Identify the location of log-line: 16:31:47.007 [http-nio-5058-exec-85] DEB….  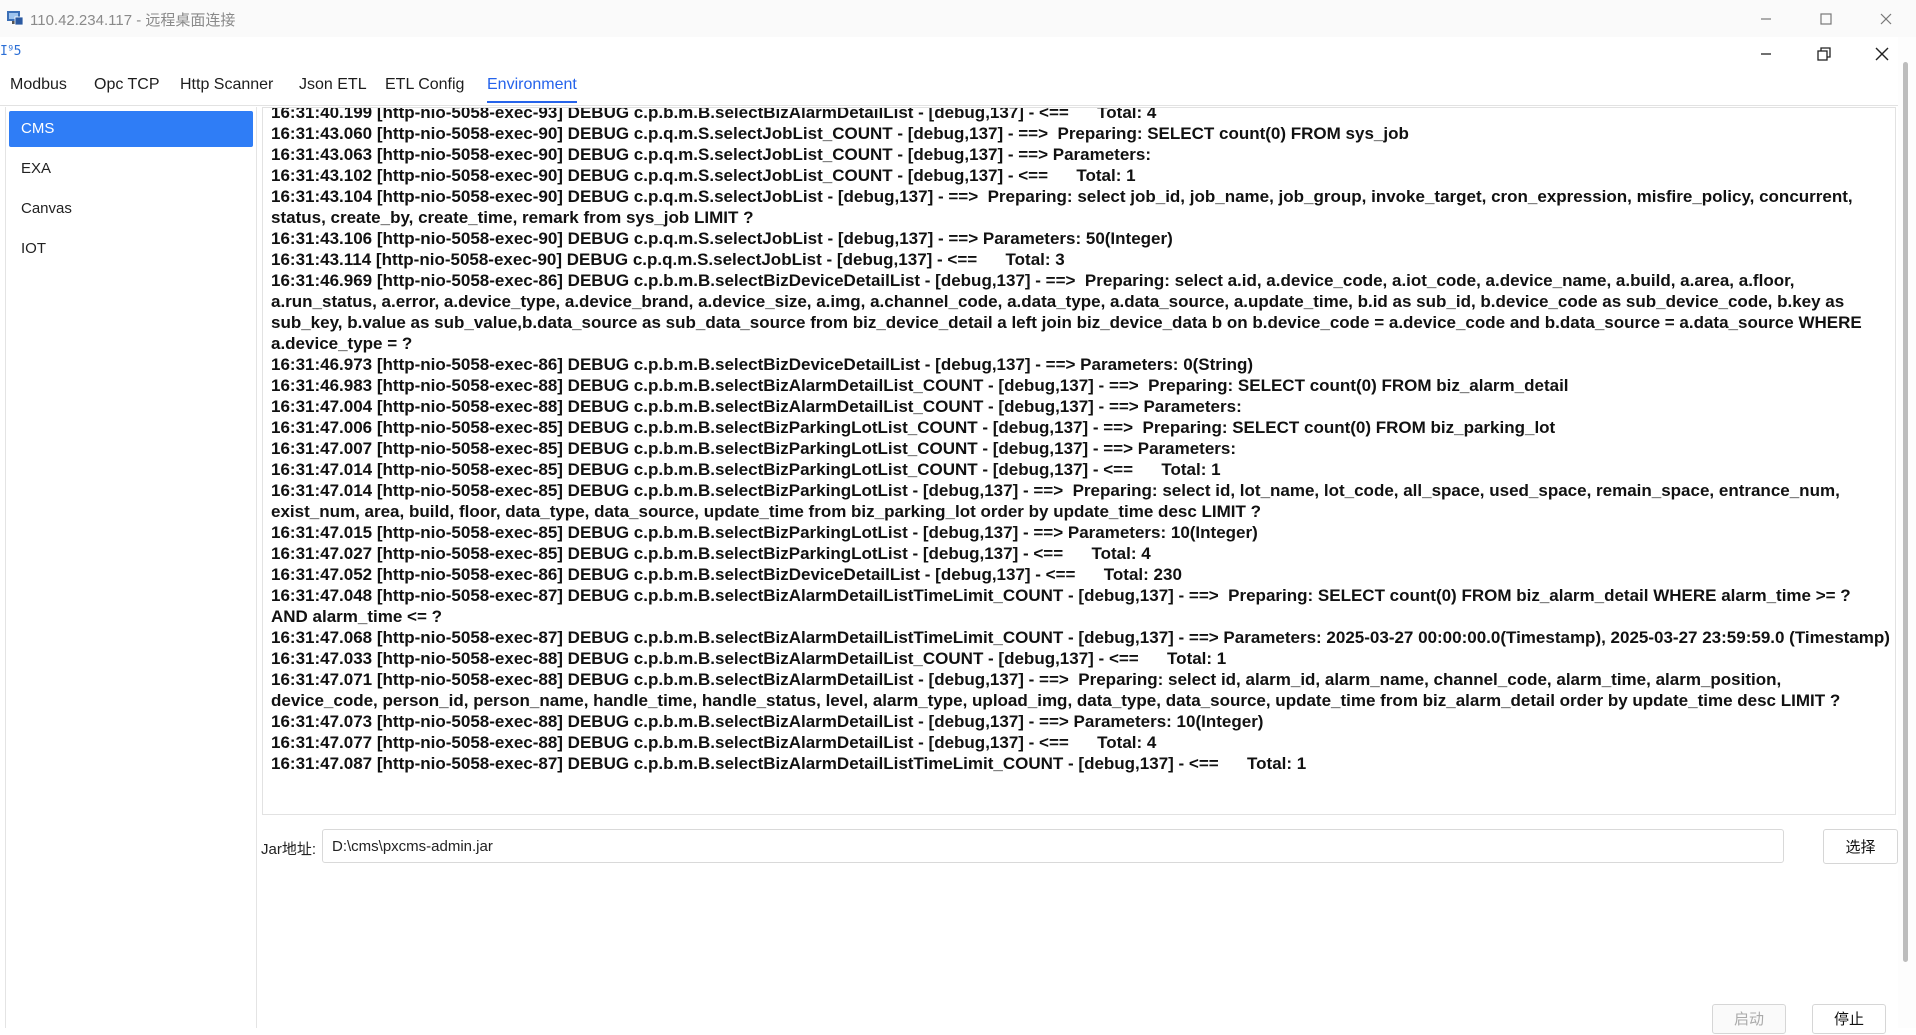
(754, 448).